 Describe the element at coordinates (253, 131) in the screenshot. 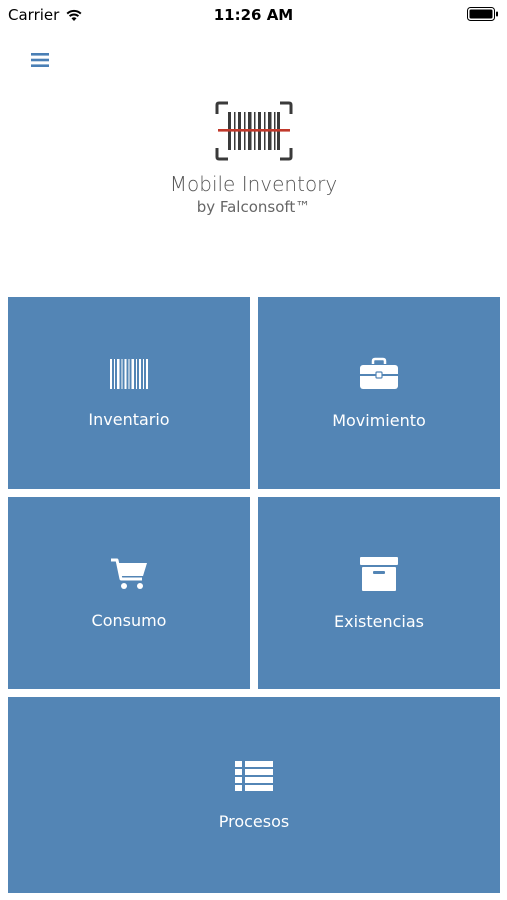

I see `barcode-scanner-icon` at that location.